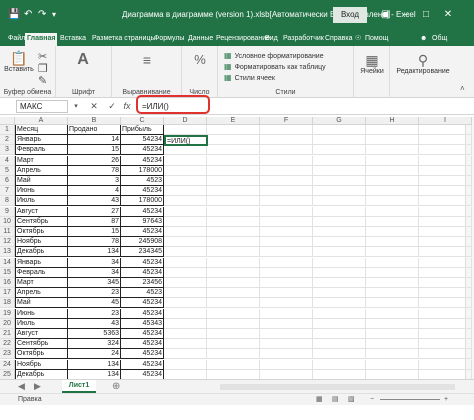  What do you see at coordinates (83, 60) in the screenshot?
I see `font-button: A` at bounding box center [83, 60].